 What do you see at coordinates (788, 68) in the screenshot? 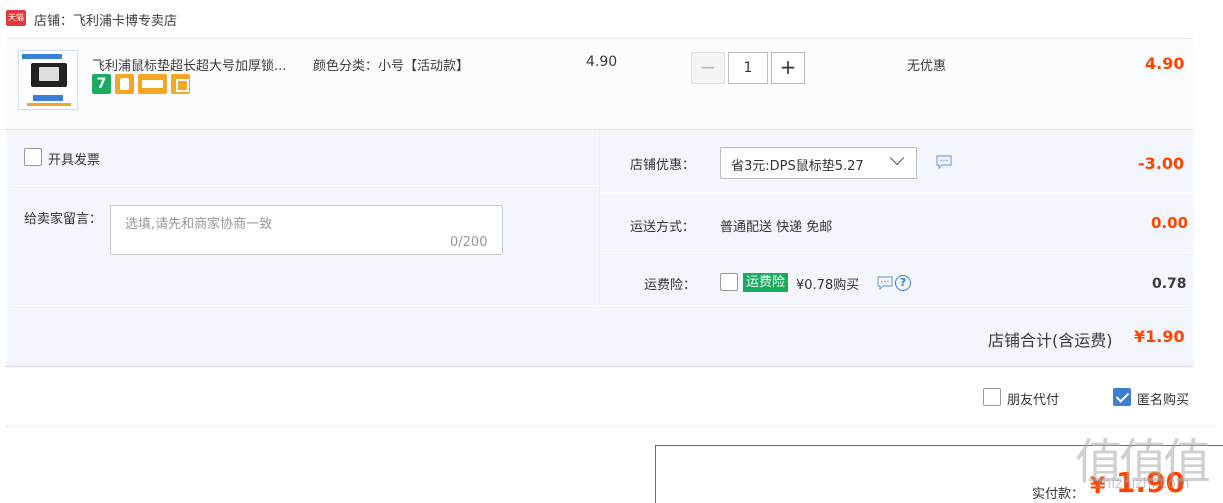
I see `quantity-increase-button: +` at bounding box center [788, 68].